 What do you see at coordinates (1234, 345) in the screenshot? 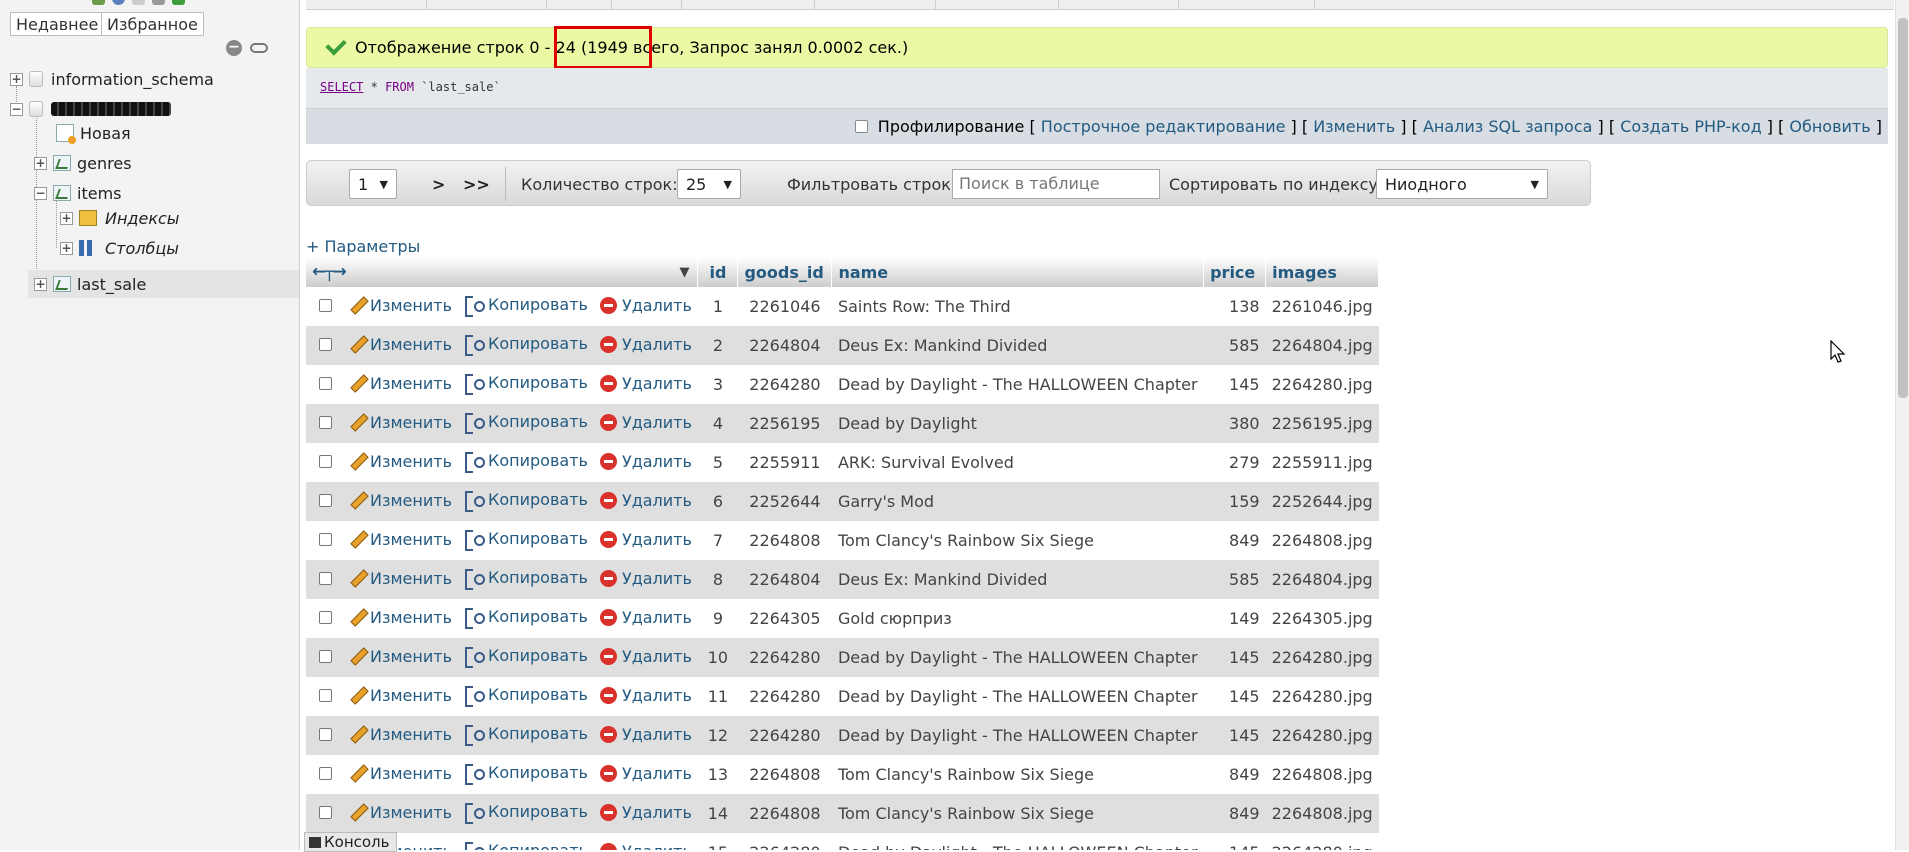
I see `cell-price: 585` at bounding box center [1234, 345].